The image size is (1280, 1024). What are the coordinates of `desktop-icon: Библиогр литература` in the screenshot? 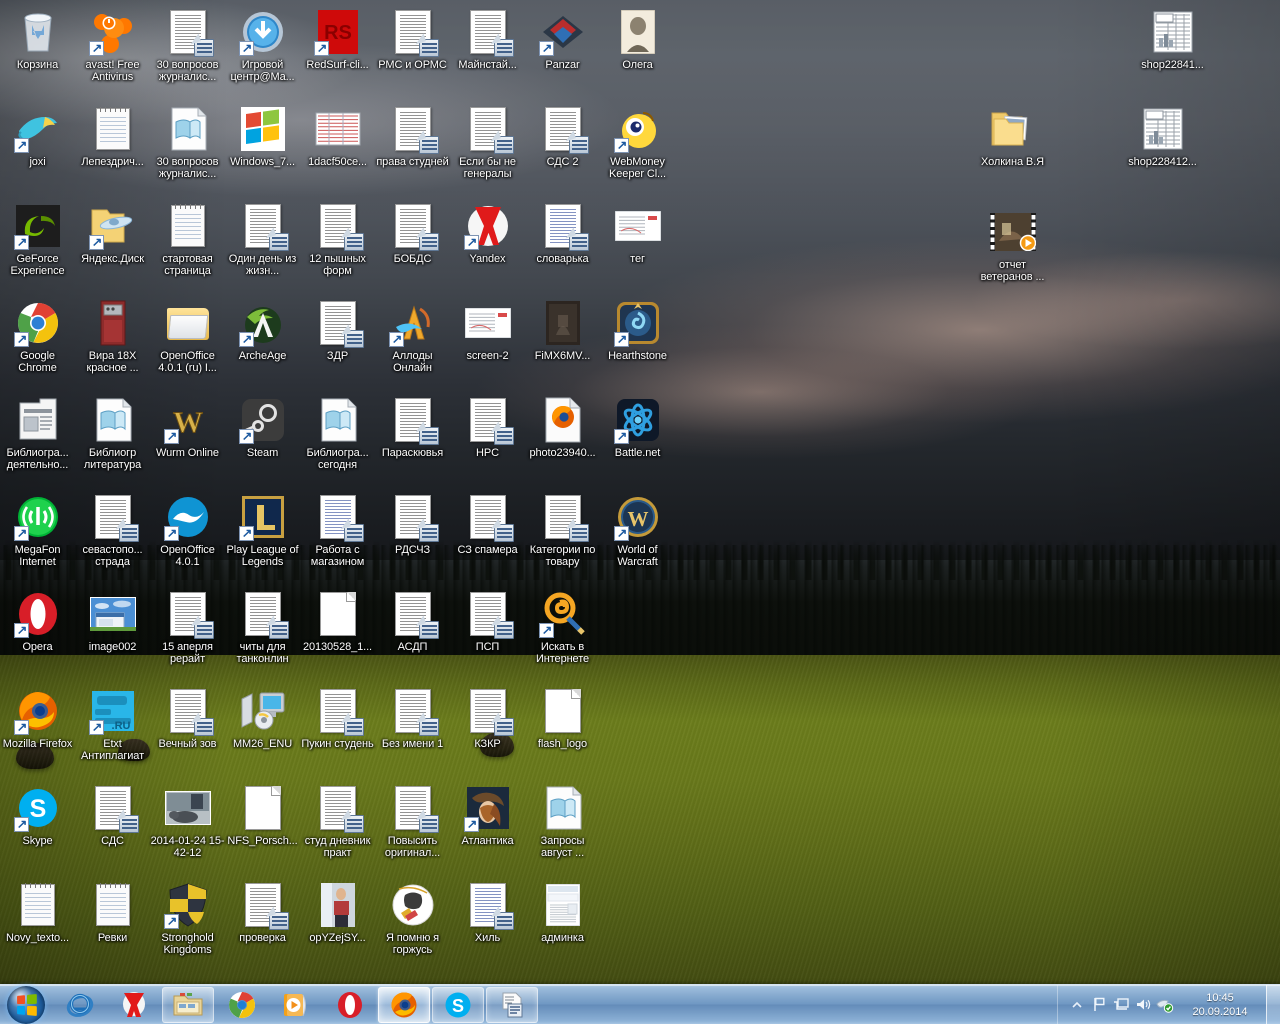 It's located at (112, 433).